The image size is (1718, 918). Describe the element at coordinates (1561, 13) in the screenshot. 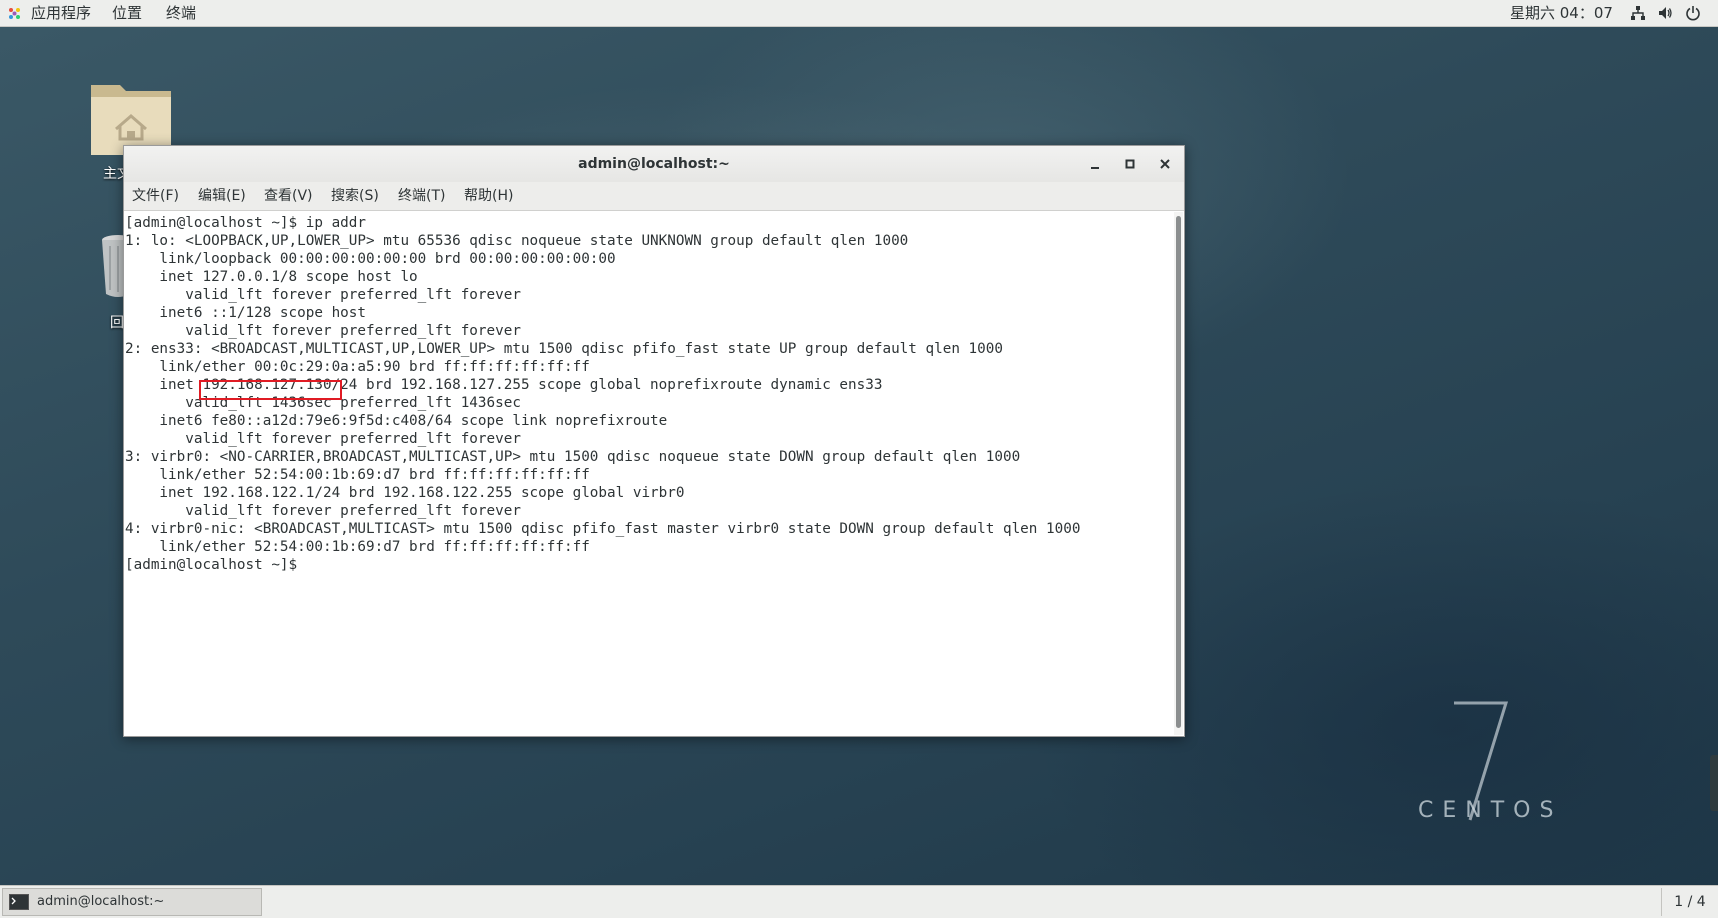

I see `clock: 星期六 04：07` at that location.